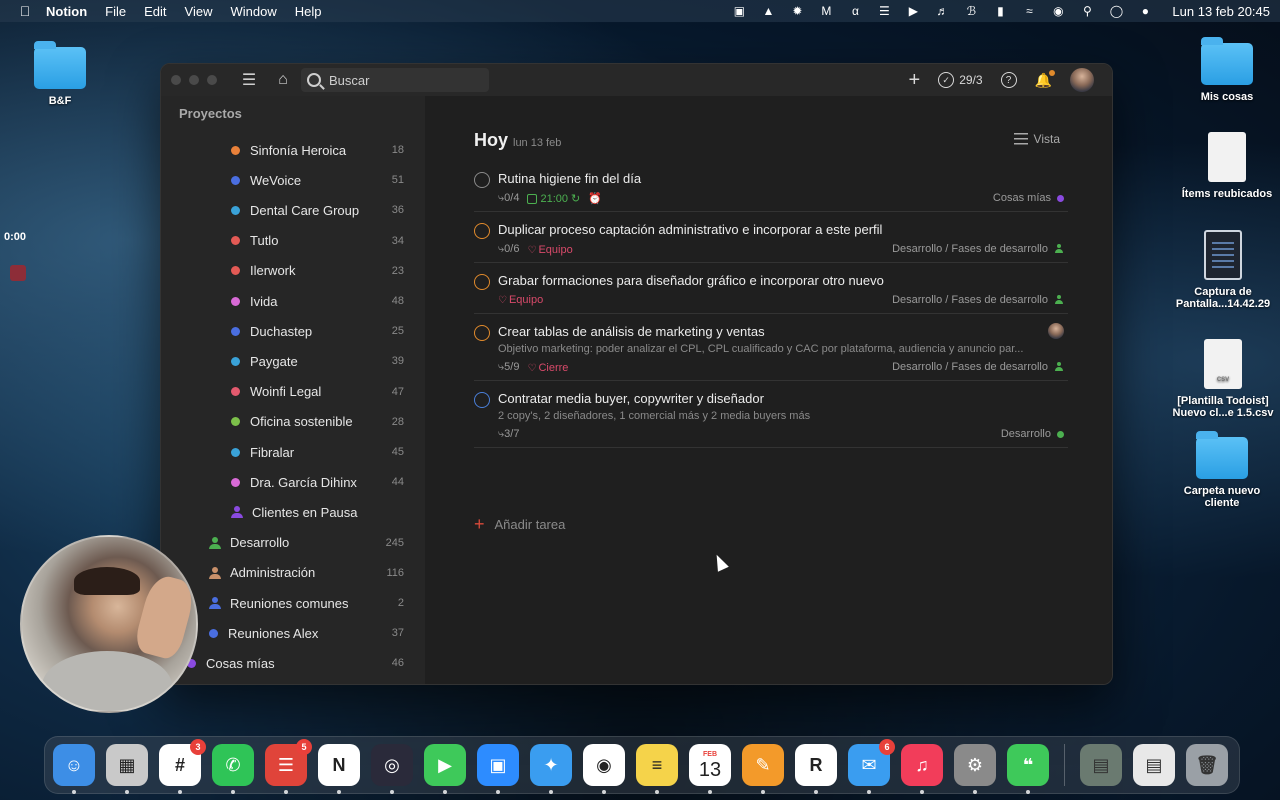 The height and width of the screenshot is (800, 1280). Describe the element at coordinates (519, 524) in the screenshot. I see `add-task-button: + Añadir tarea` at that location.